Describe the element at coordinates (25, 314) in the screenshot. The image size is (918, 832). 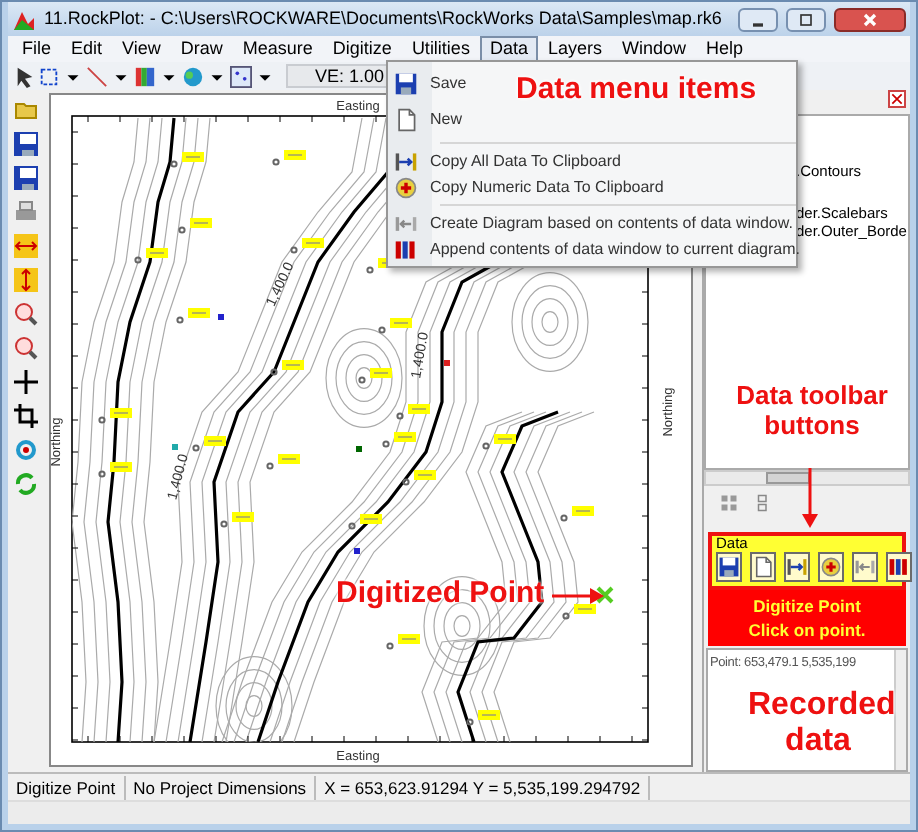
I see `zoom-in-icon` at that location.